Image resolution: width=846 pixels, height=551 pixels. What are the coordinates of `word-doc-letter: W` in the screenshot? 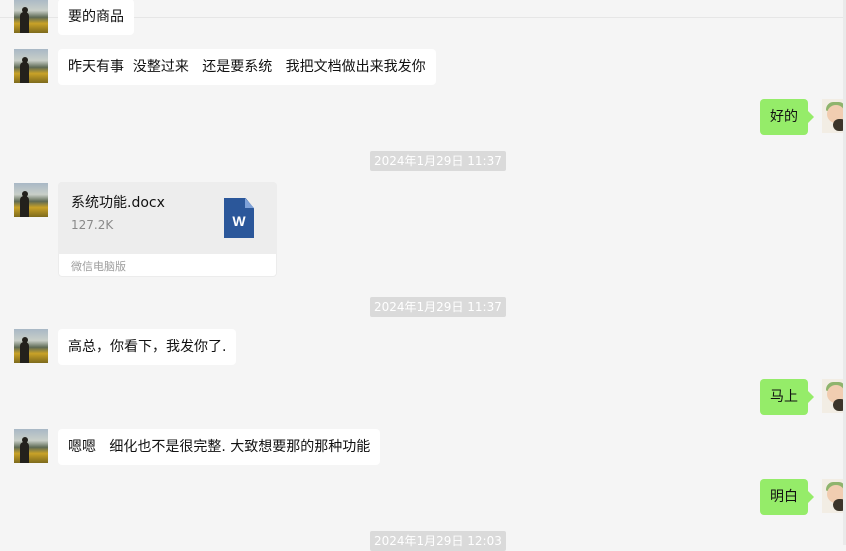 It's located at (239, 221).